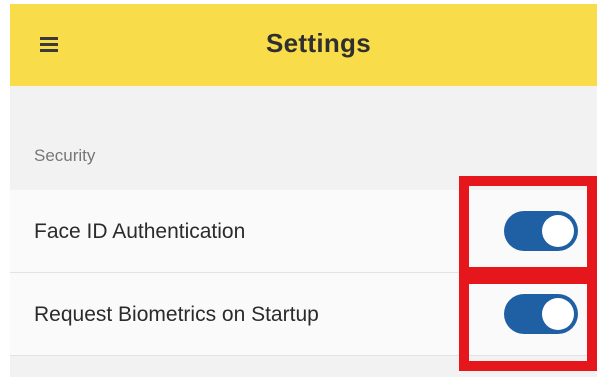 The height and width of the screenshot is (377, 597). Describe the element at coordinates (176, 314) in the screenshot. I see `setting-label-biometrics-startup: Request Biometrics on Startup` at that location.